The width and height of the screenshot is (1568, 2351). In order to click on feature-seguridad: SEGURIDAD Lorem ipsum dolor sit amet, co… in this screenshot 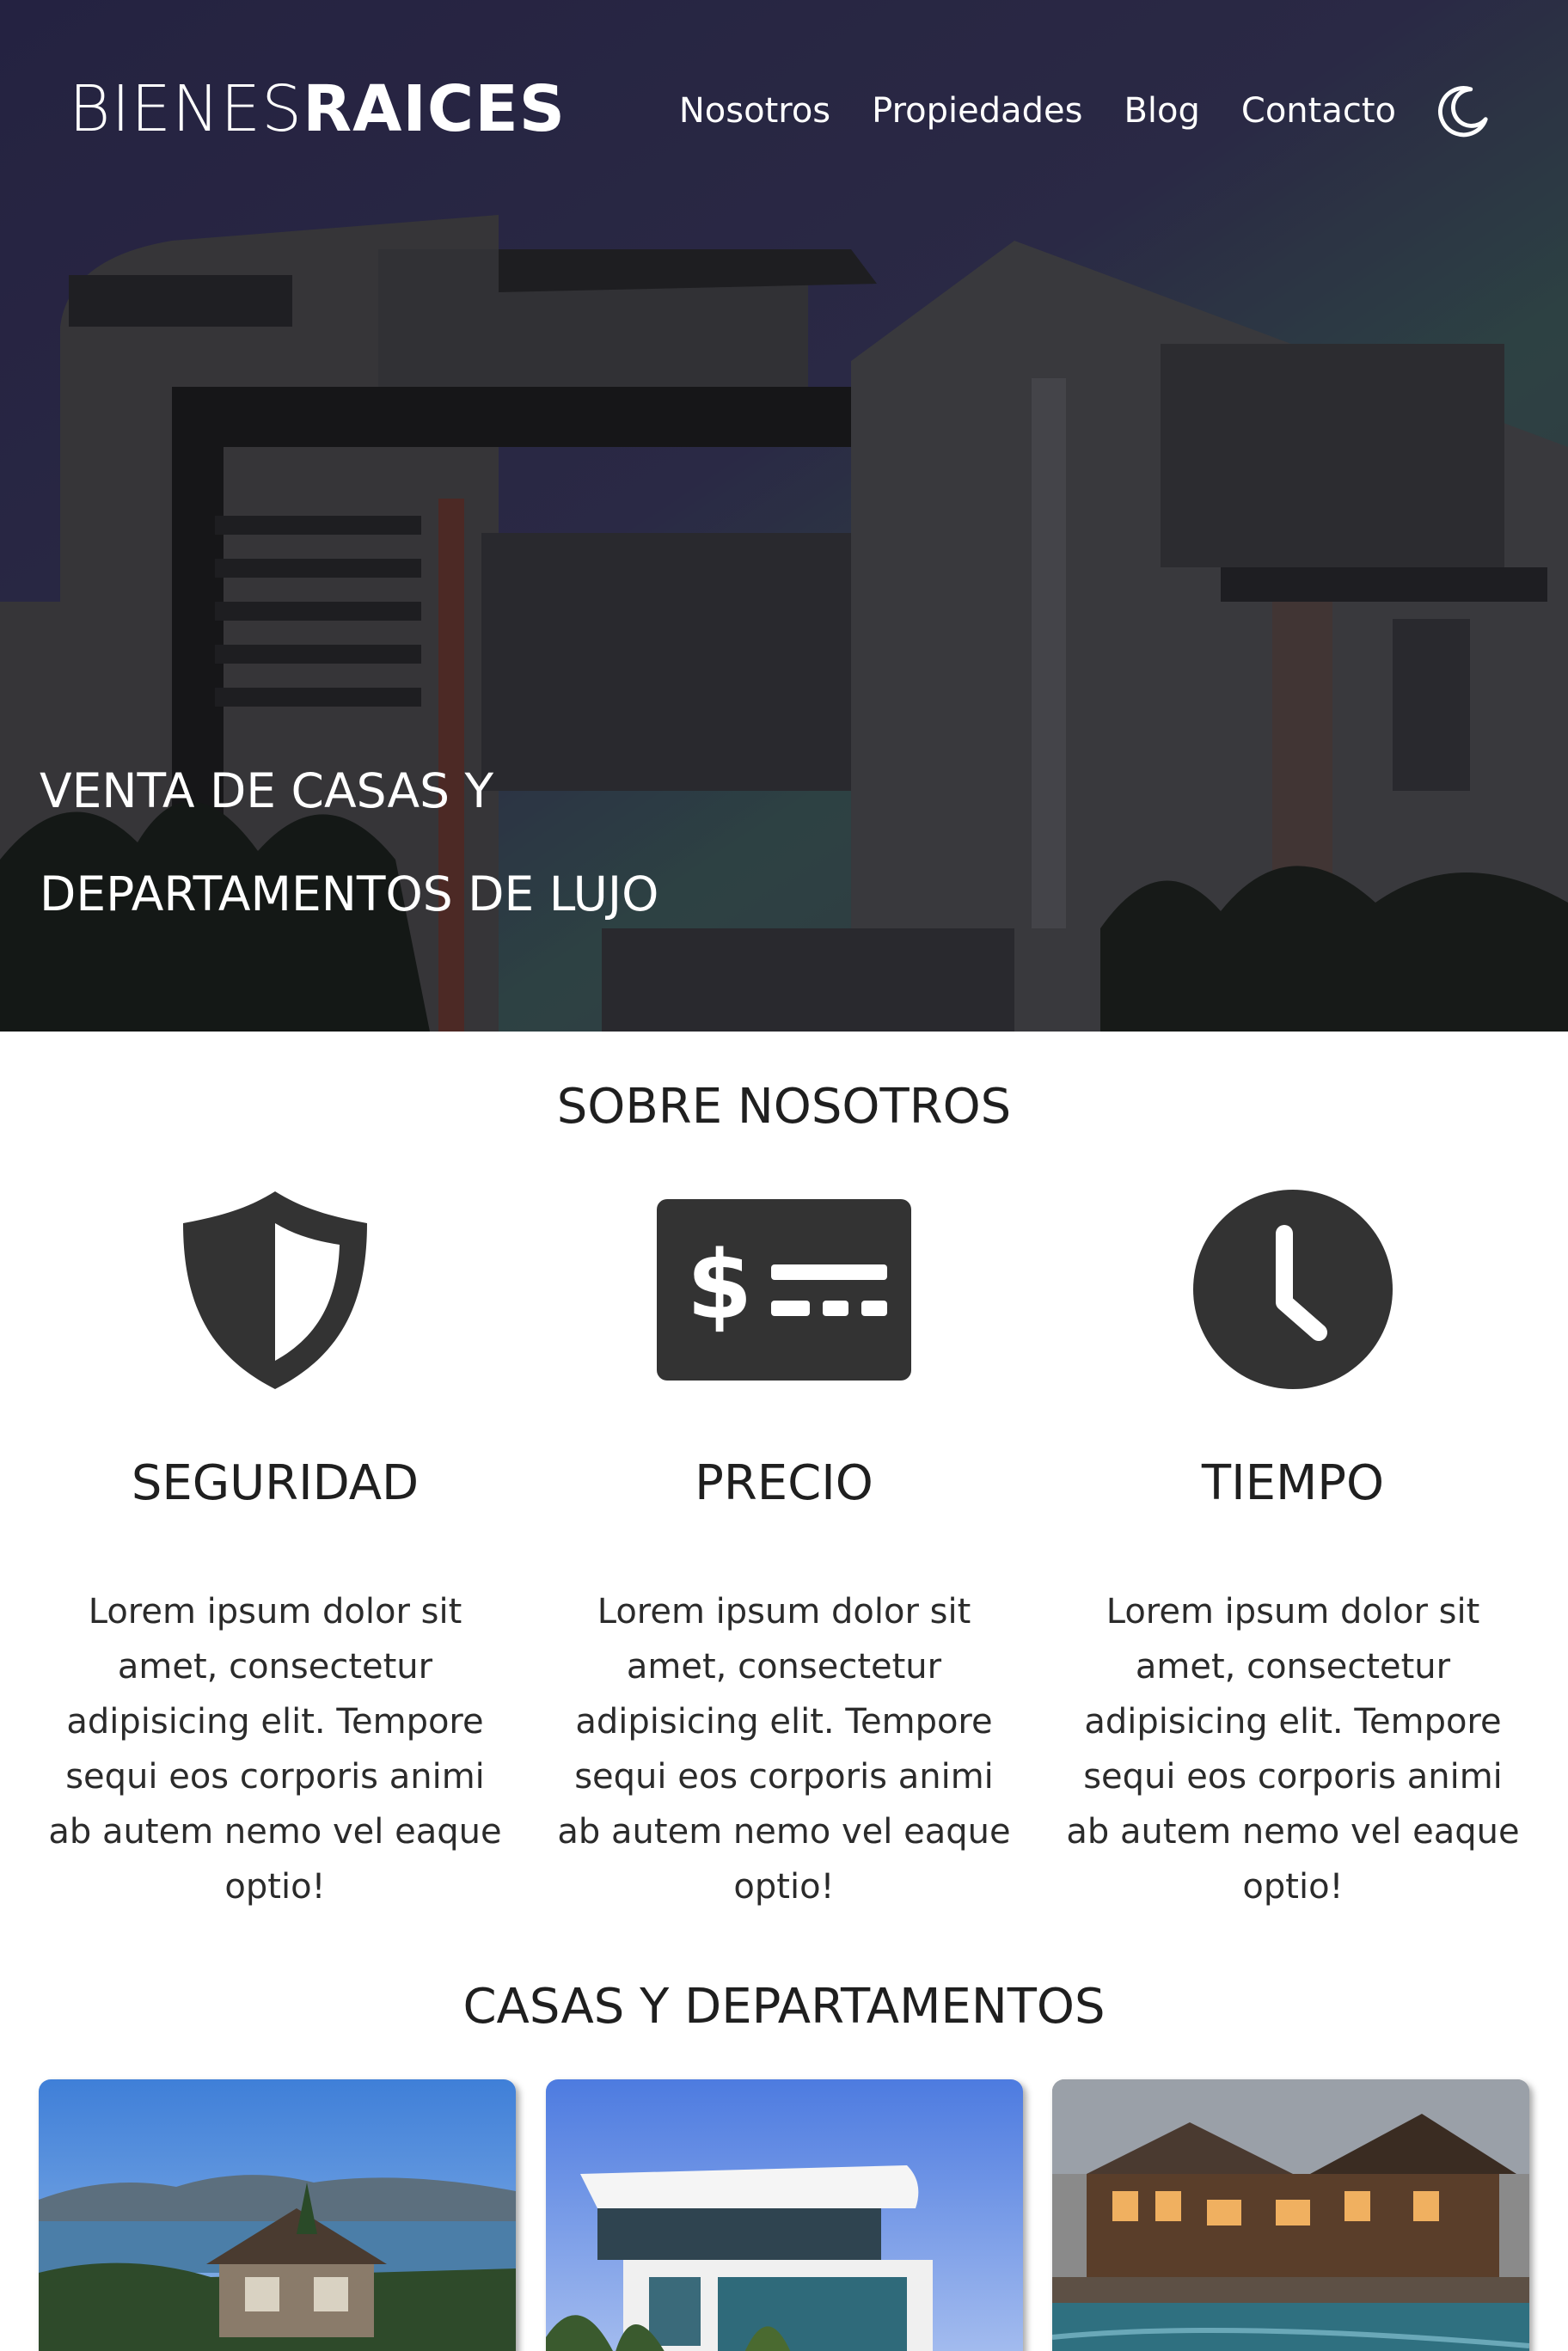, I will do `click(275, 1548)`.